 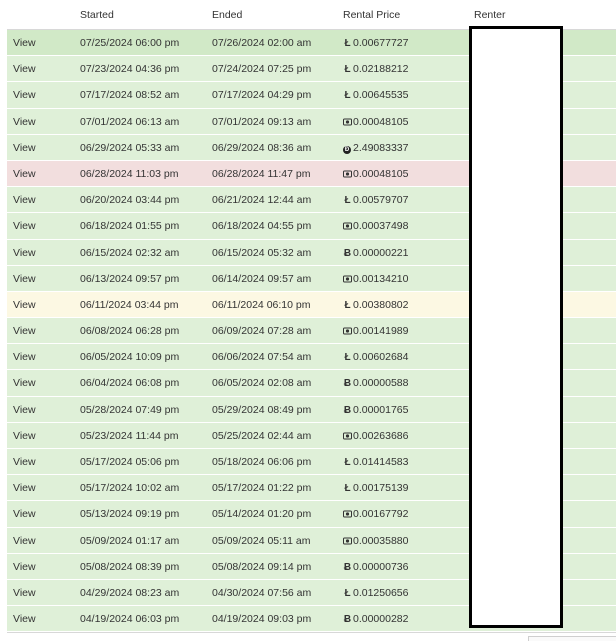 I want to click on rental-price-cell: 0.00263686, so click(x=375, y=436).